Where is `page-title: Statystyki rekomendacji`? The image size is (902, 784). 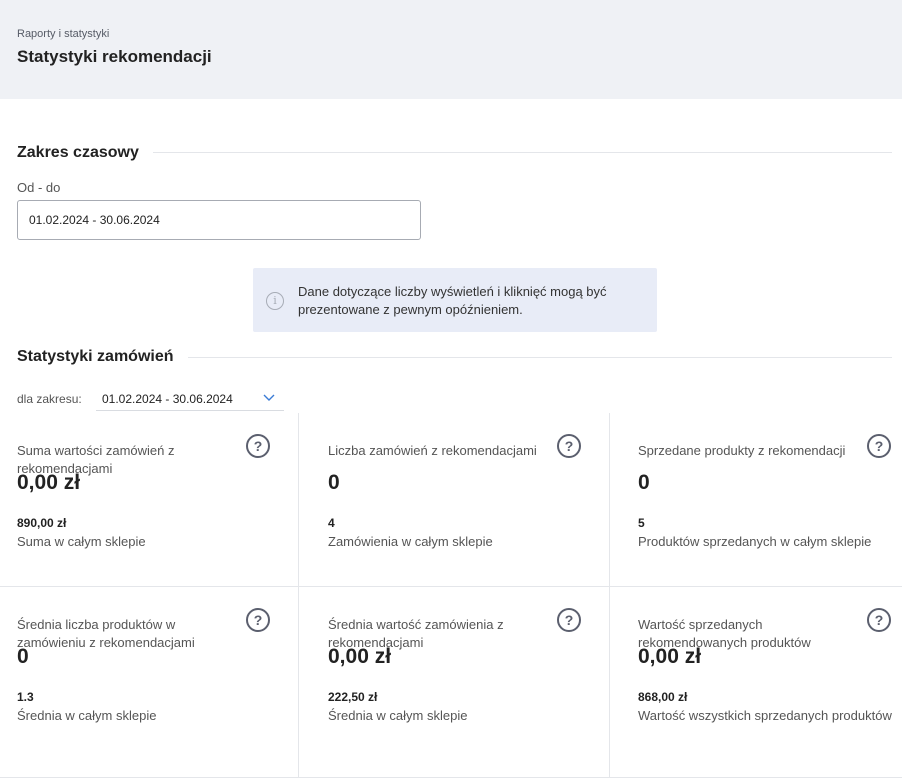
page-title: Statystyki rekomendacji is located at coordinates (114, 56).